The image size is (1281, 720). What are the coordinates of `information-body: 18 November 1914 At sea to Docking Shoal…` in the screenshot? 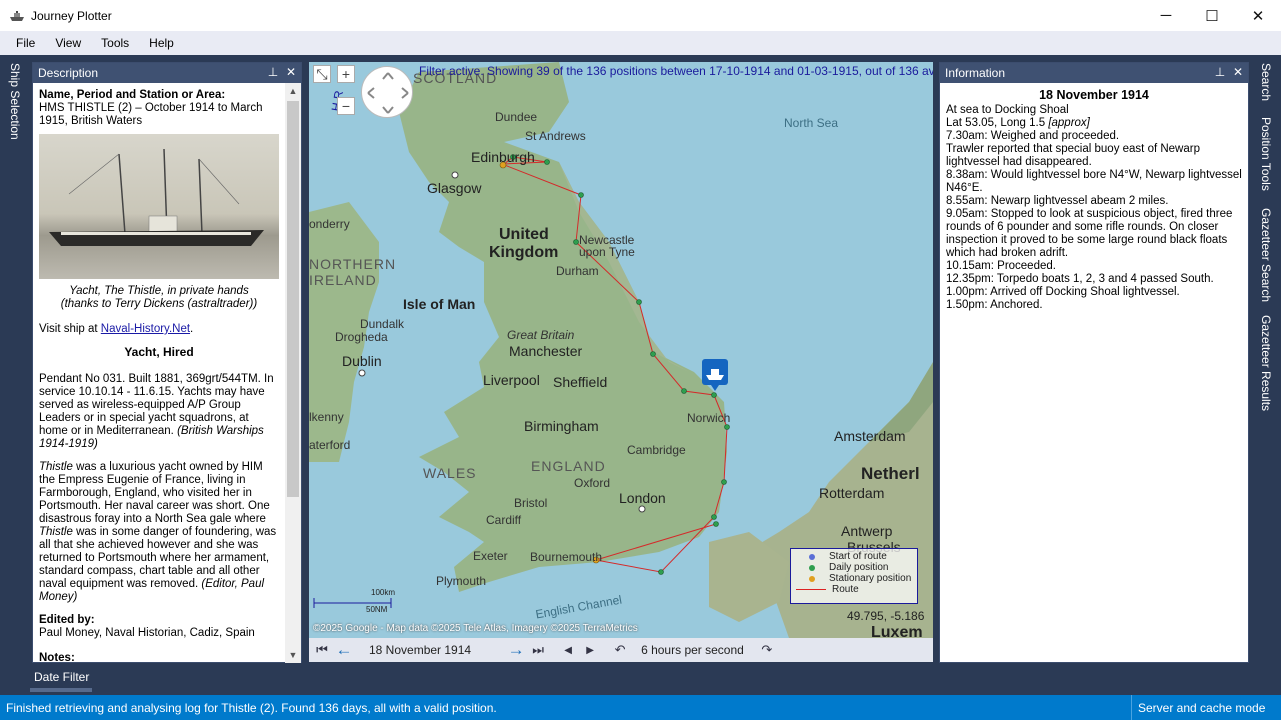 It's located at (1094, 200).